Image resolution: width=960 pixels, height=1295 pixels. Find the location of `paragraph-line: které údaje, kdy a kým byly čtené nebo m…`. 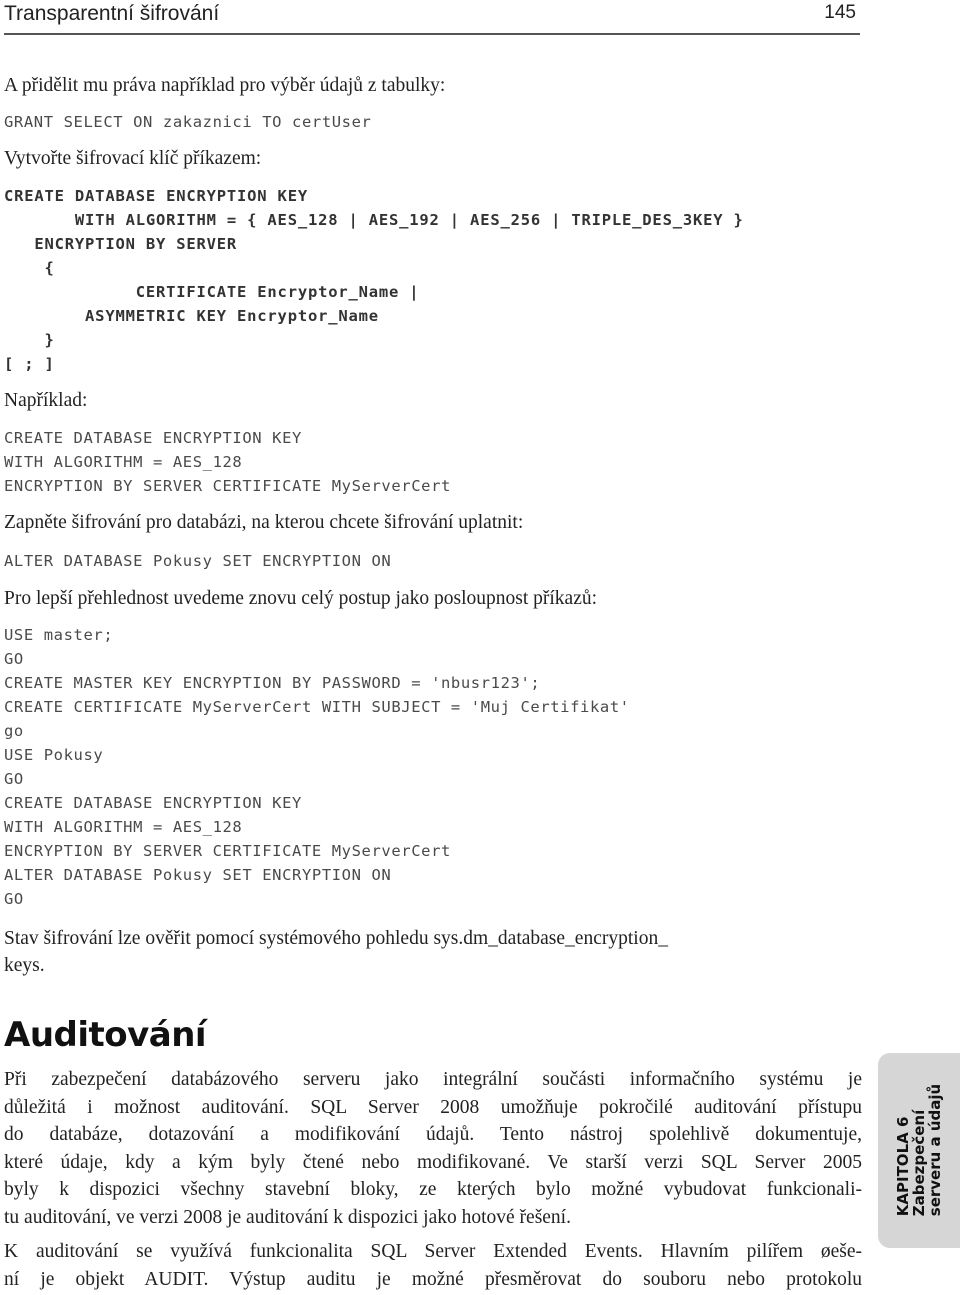

paragraph-line: které údaje, kdy a kým byly čtené nebo m… is located at coordinates (433, 1162).